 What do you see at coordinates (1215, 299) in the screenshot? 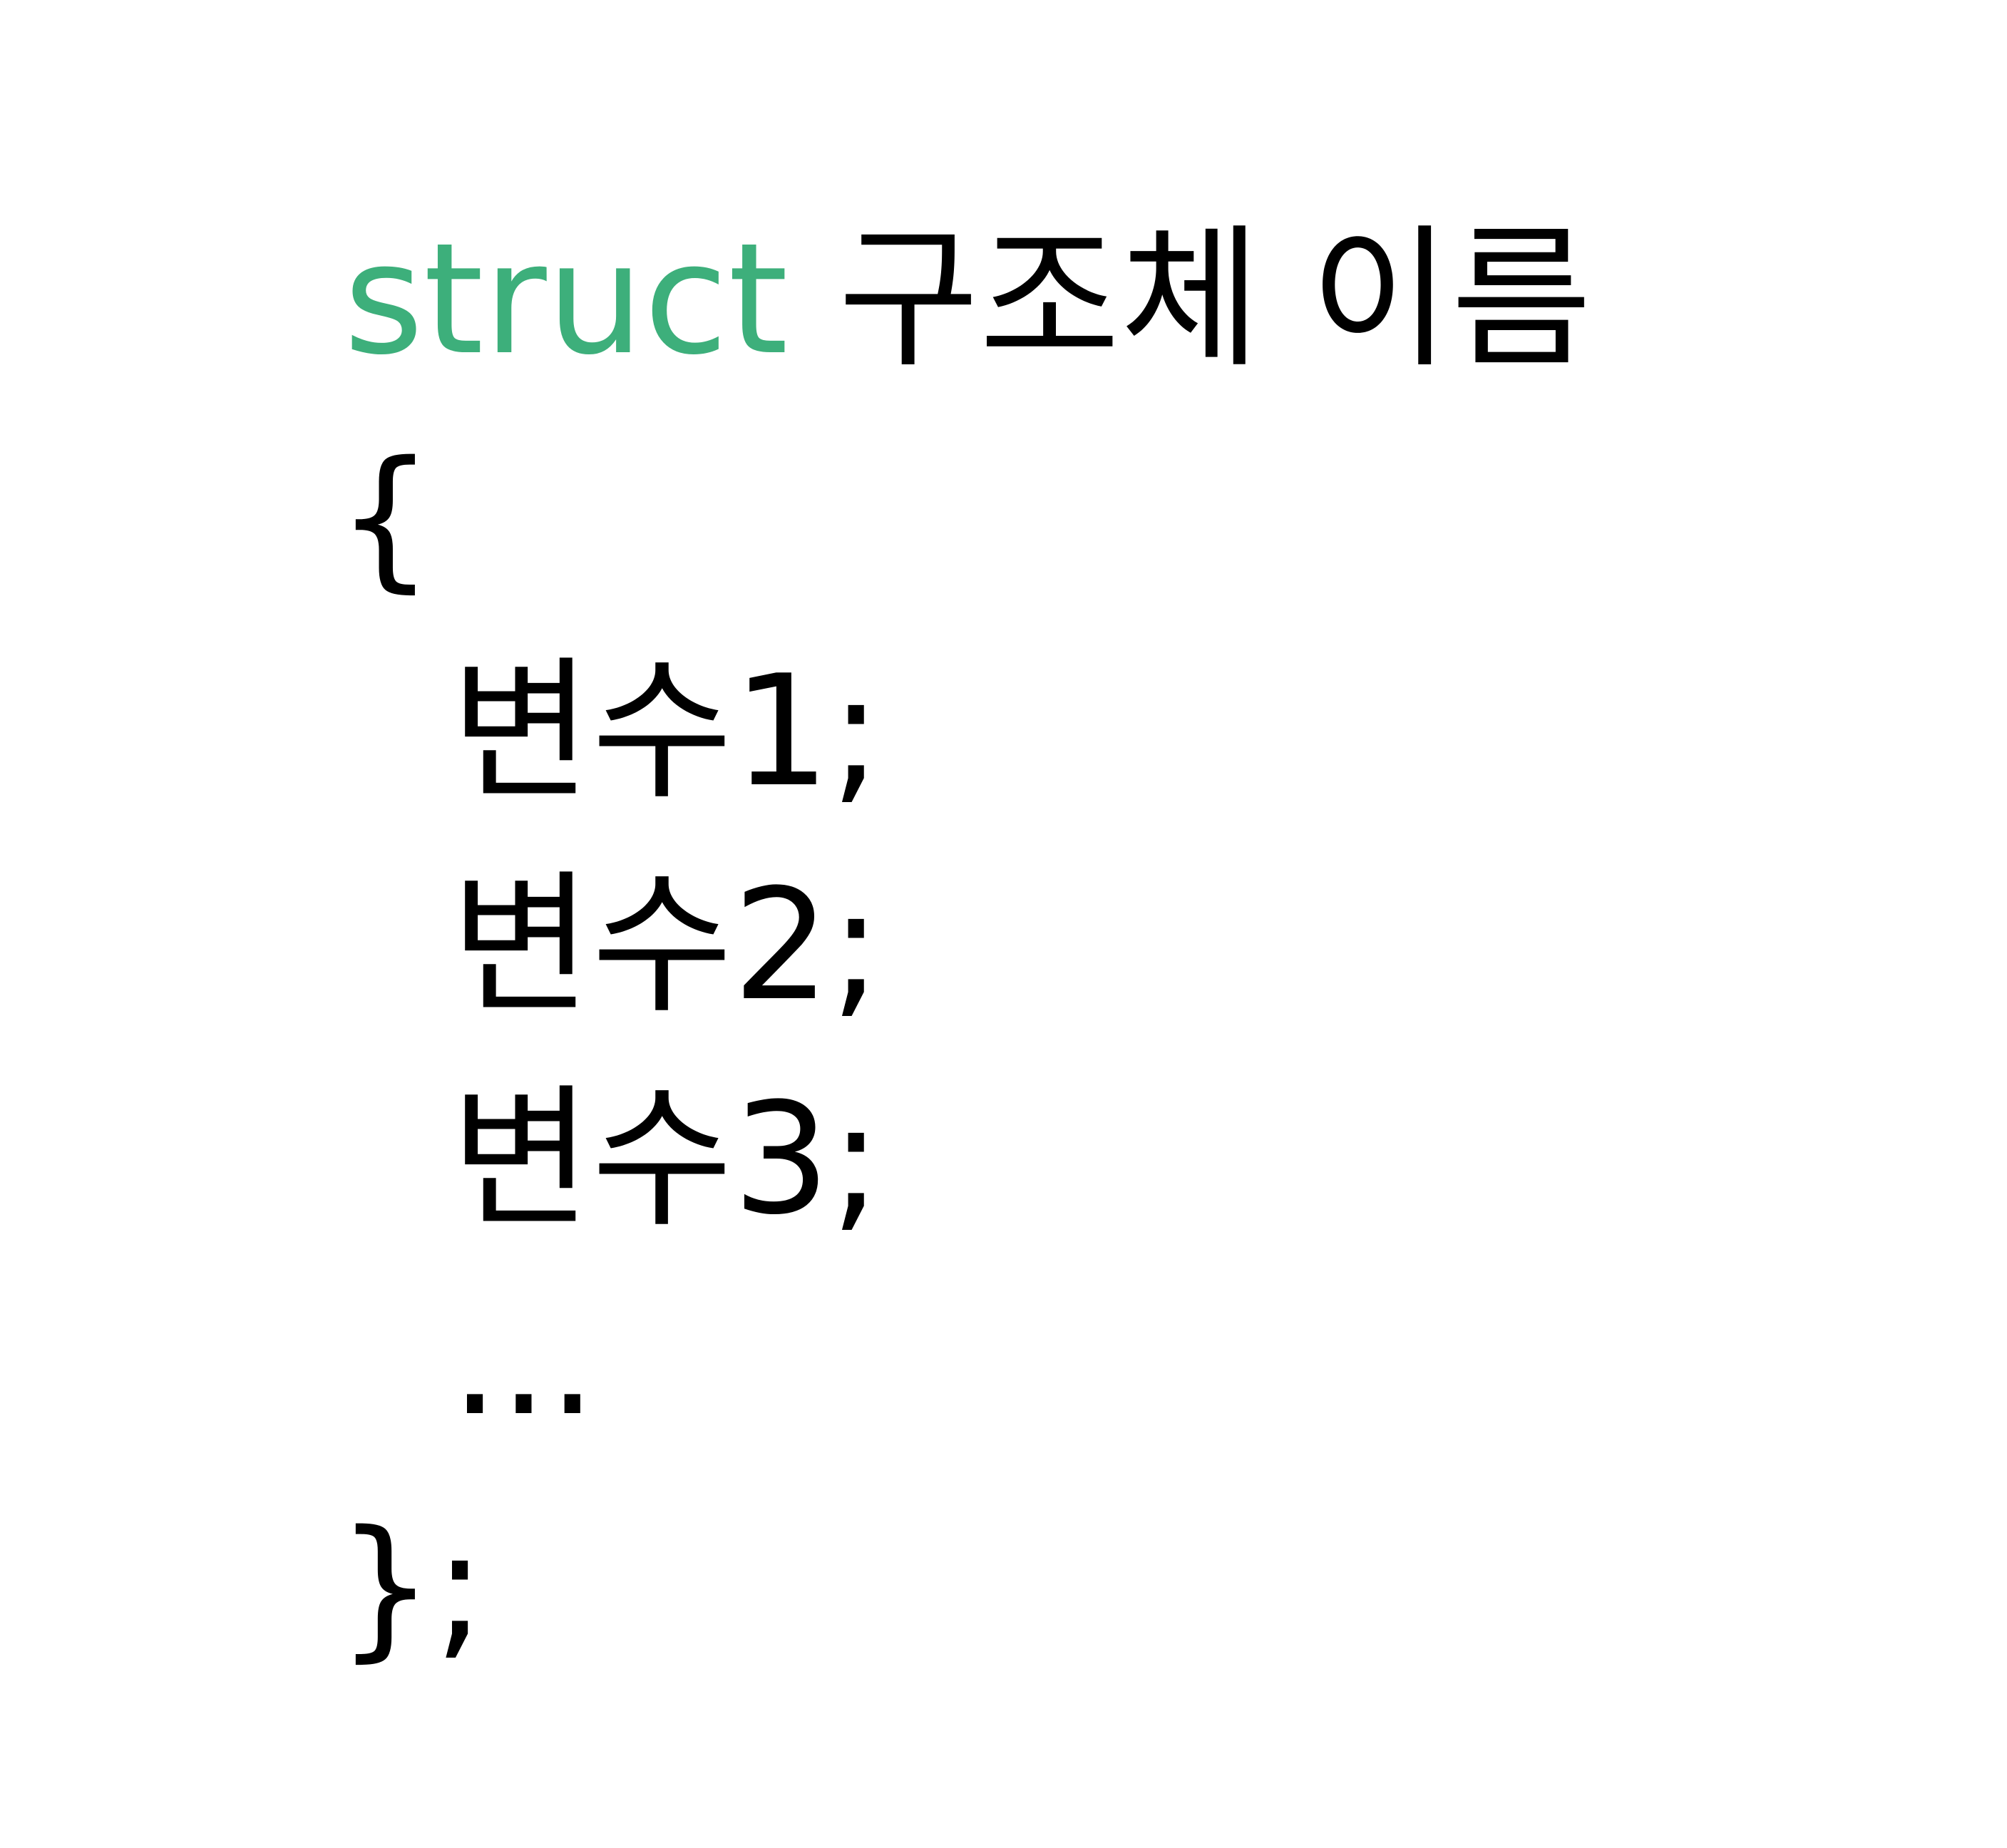
I see `struct-name: 구조체 이름` at bounding box center [1215, 299].